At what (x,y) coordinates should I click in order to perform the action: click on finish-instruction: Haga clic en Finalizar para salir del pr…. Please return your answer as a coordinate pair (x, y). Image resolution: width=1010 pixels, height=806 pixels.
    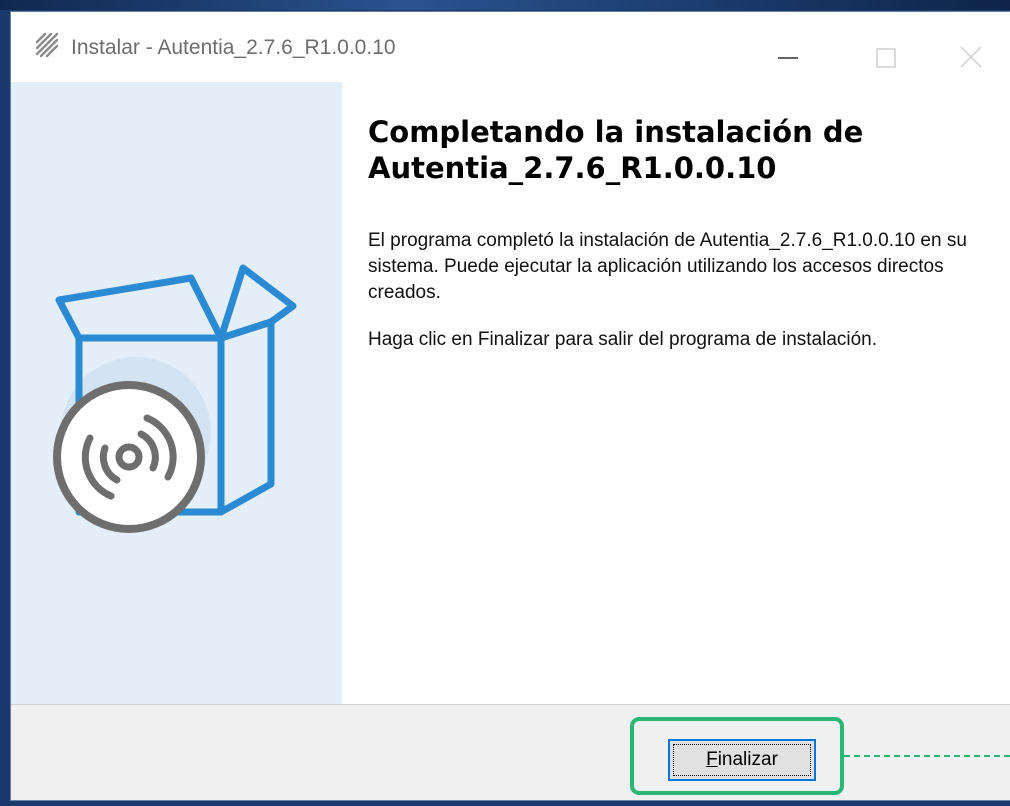
    Looking at the image, I should click on (623, 339).